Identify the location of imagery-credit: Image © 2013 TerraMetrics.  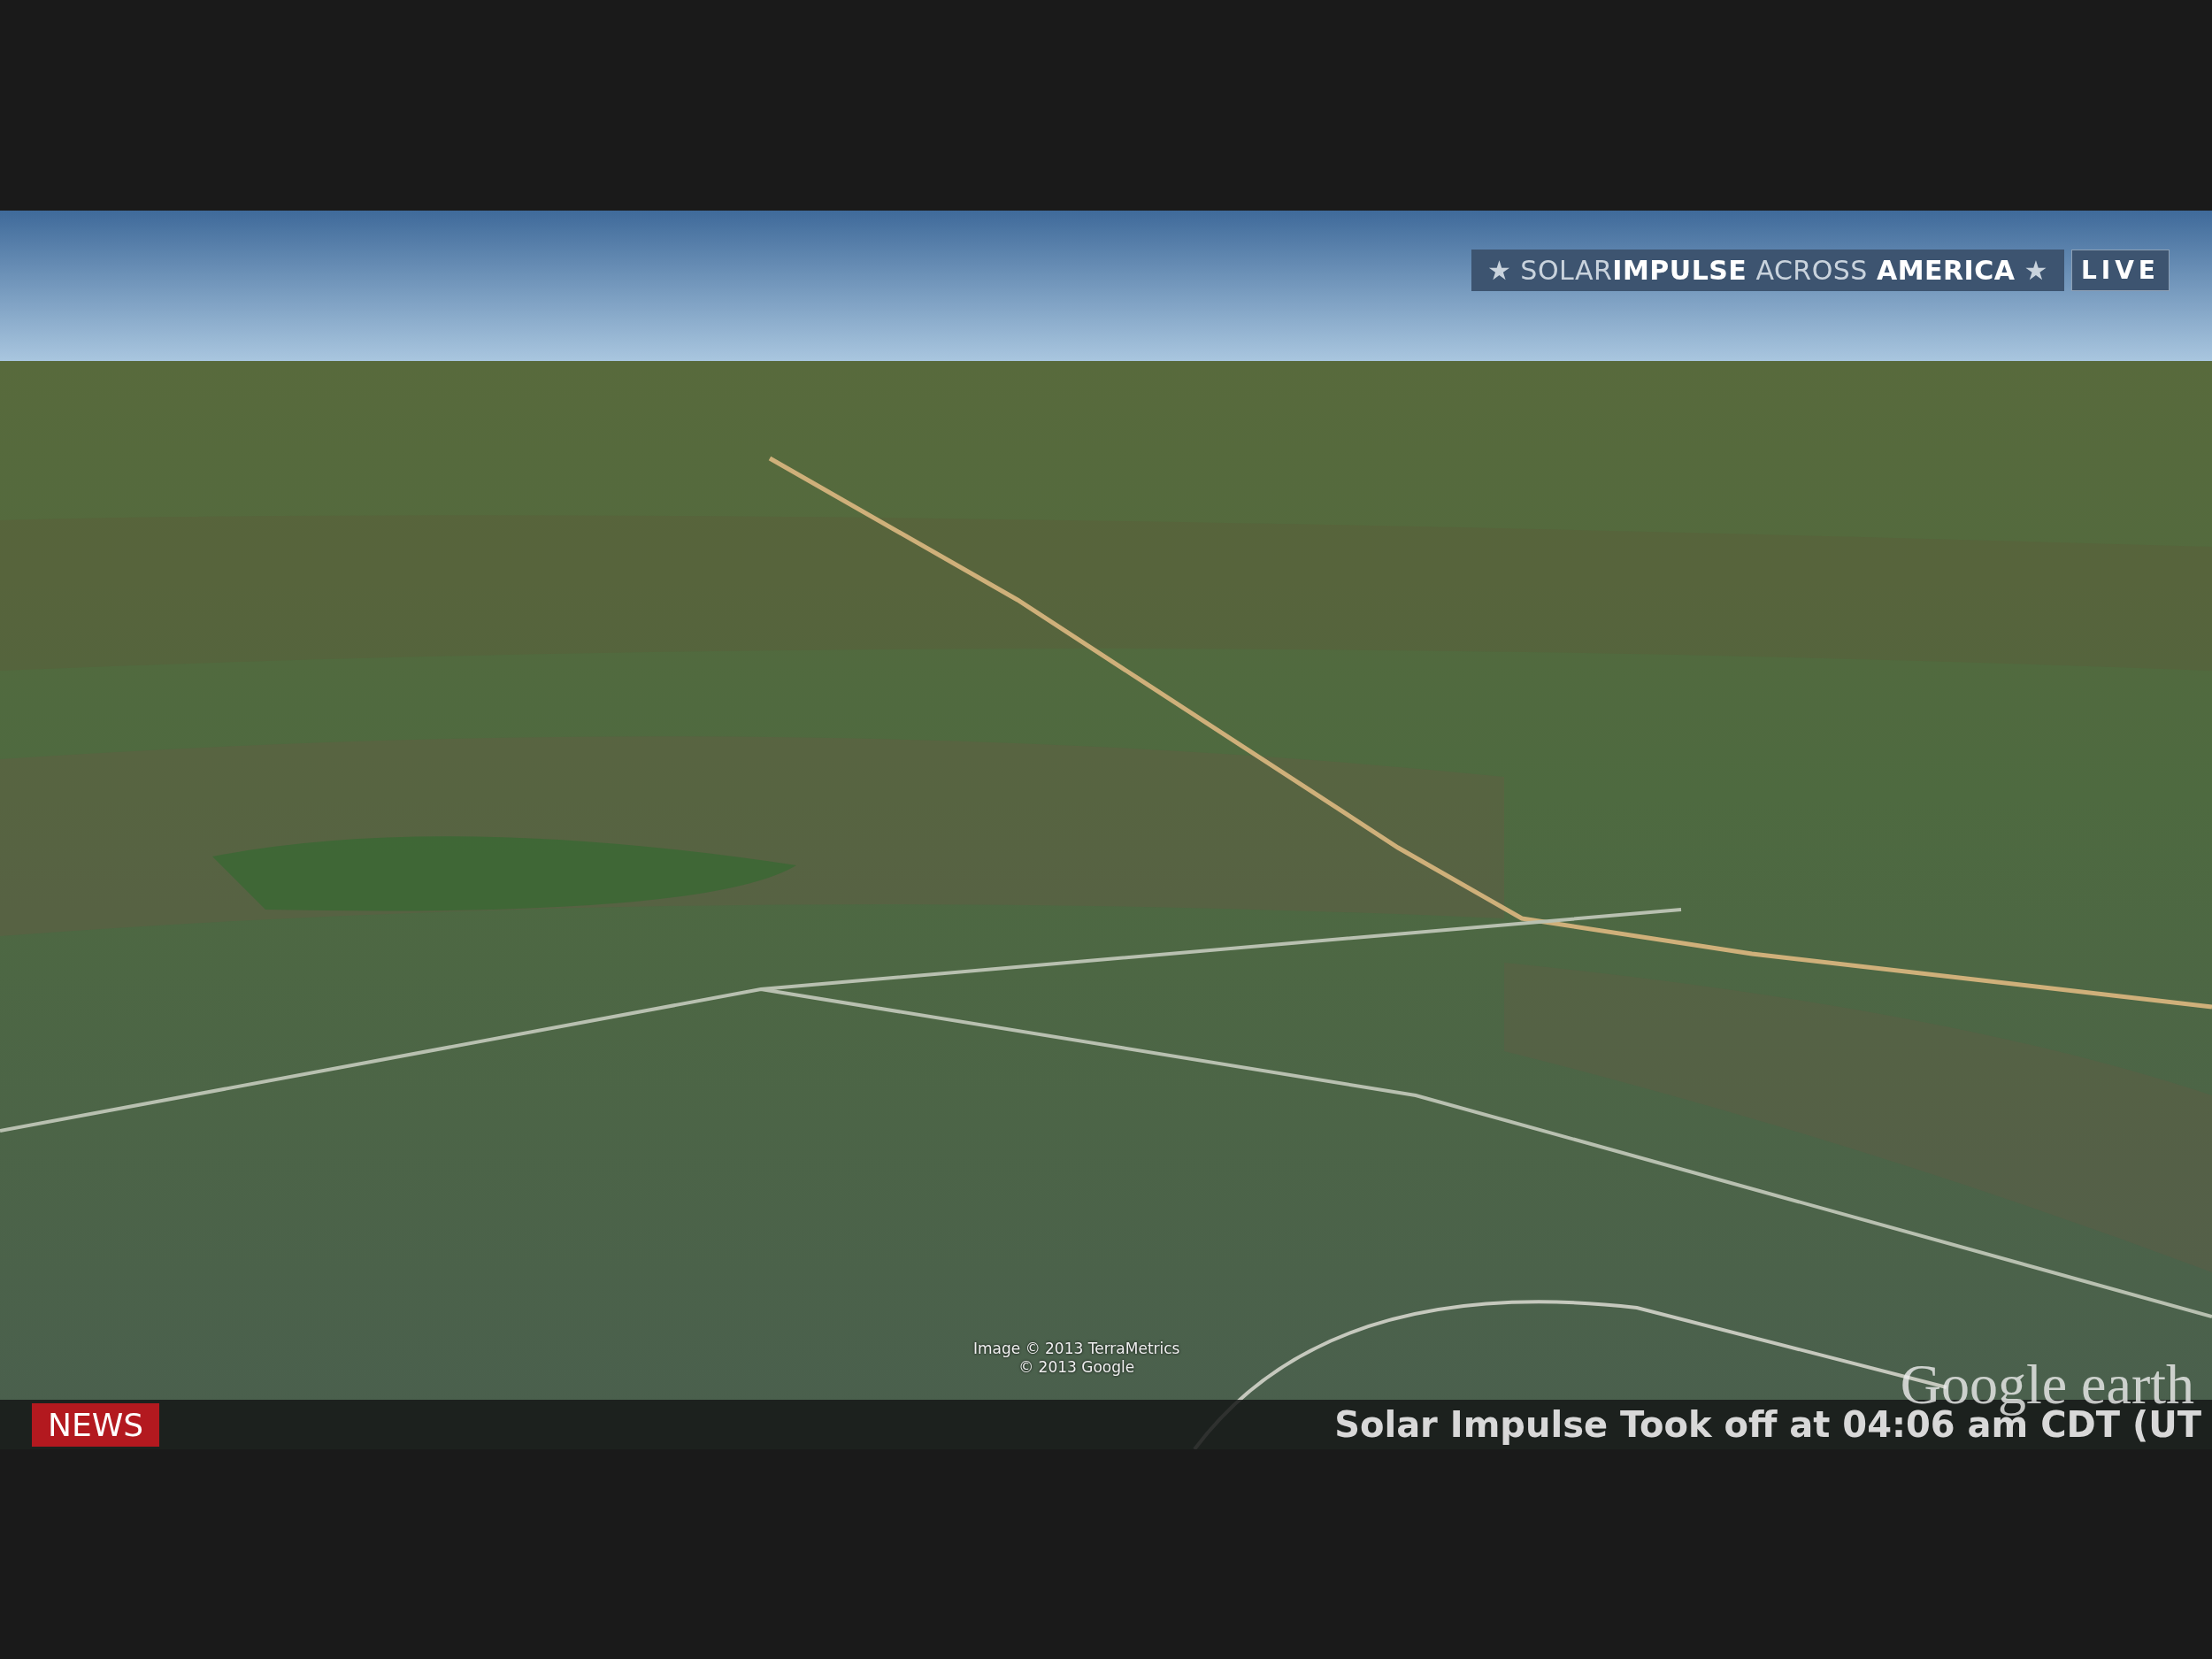
(1077, 1350).